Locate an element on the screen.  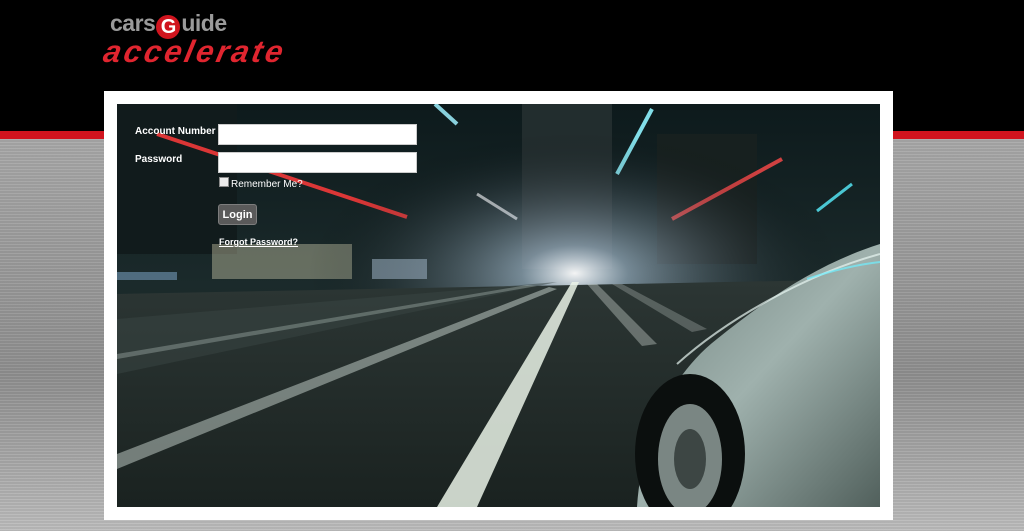
remember-me-checkbox is located at coordinates (224, 182).